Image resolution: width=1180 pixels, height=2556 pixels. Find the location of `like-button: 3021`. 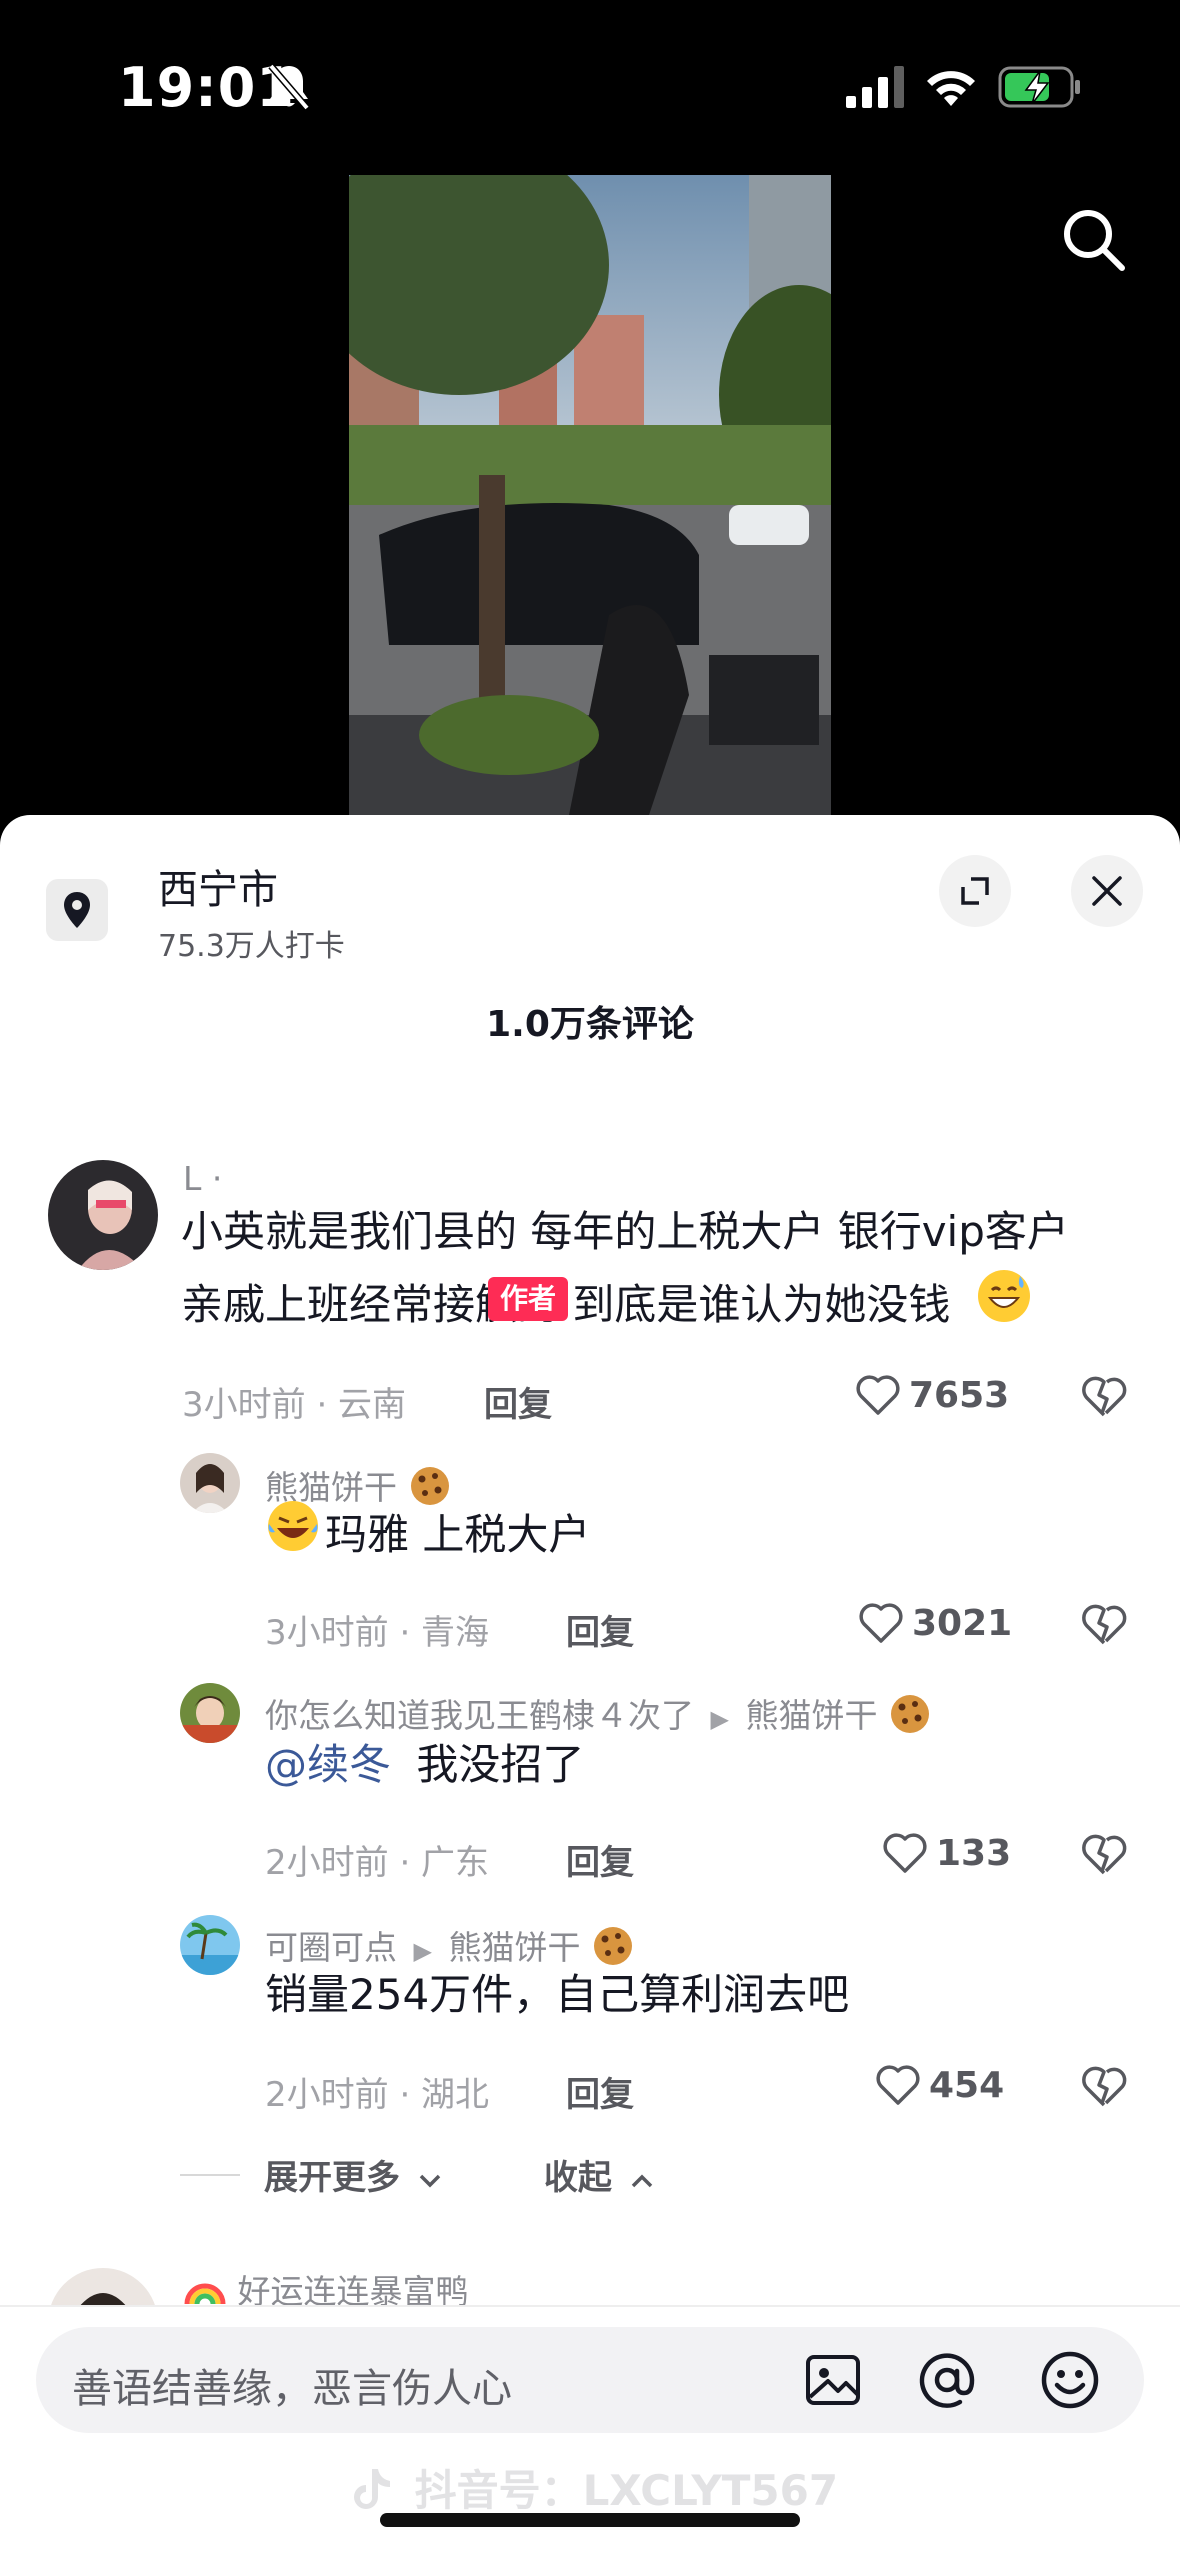

like-button: 3021 is located at coordinates (935, 1623).